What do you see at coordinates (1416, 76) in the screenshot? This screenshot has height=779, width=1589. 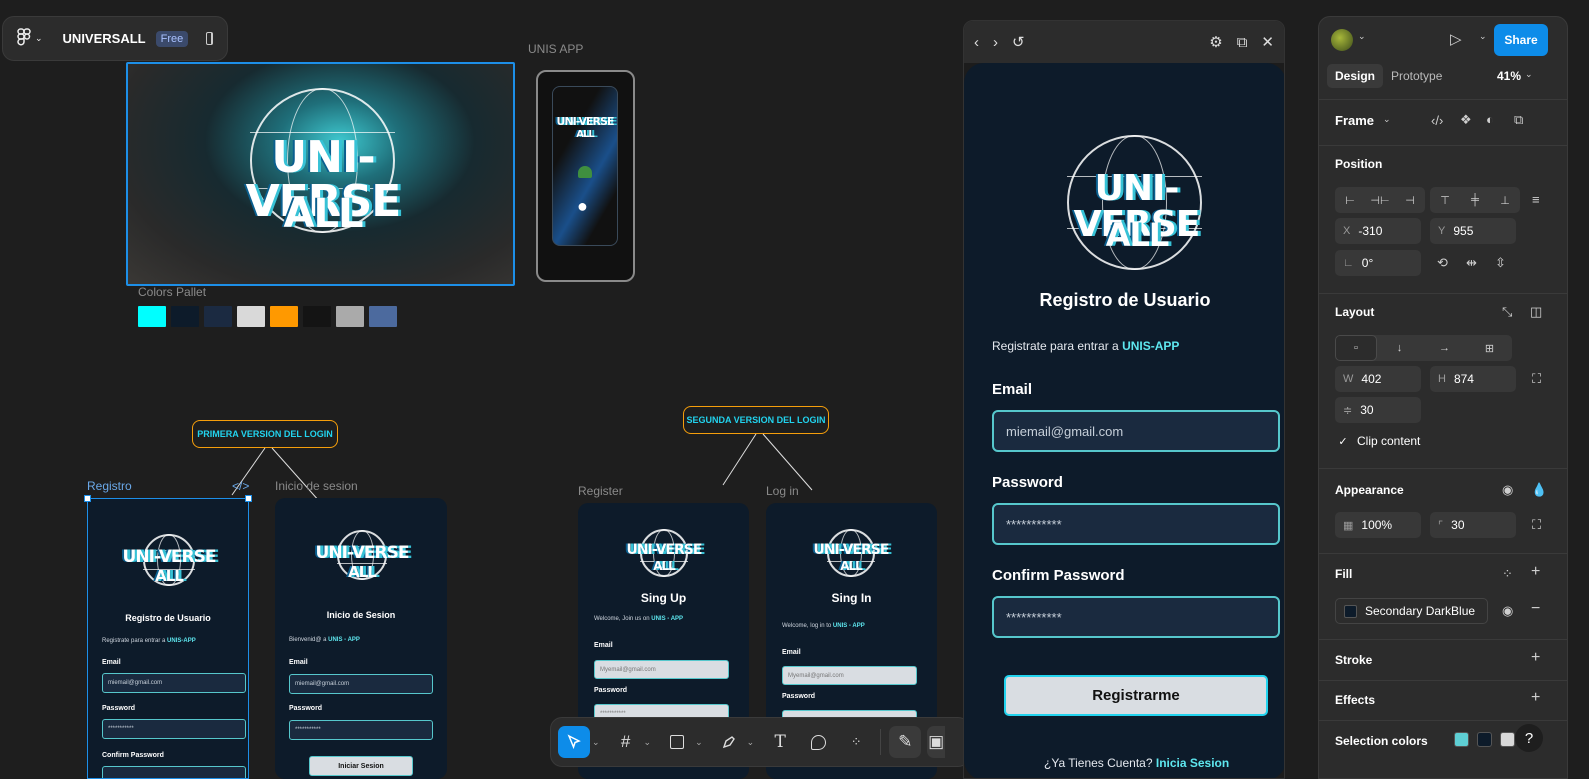 I see `tab-prototype: Prototype` at bounding box center [1416, 76].